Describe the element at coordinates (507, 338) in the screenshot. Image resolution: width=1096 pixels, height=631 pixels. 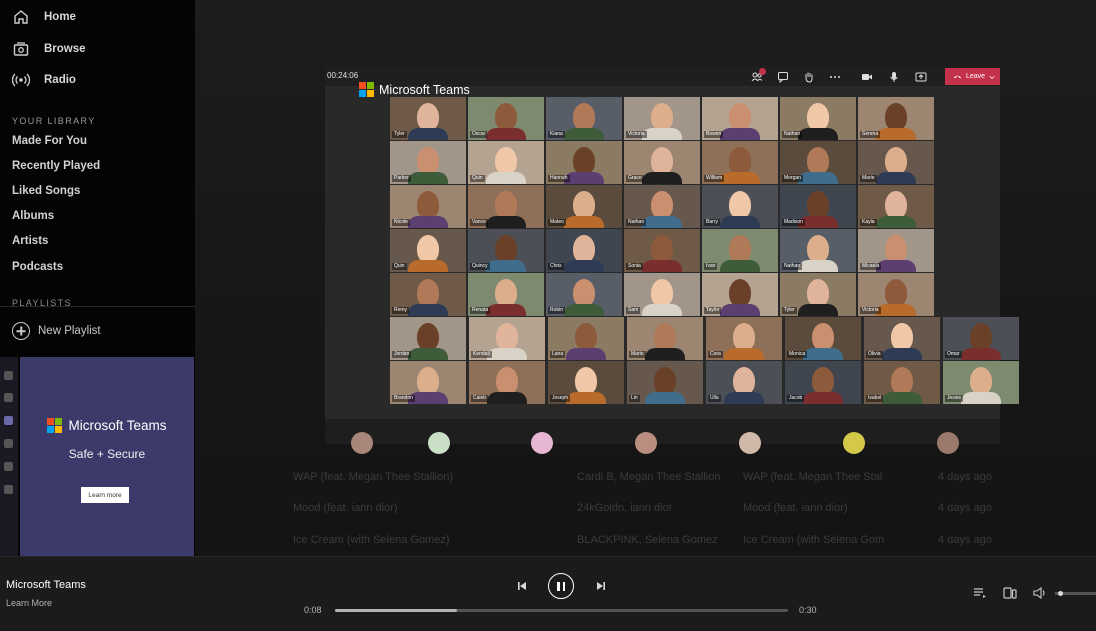
I see `participant-tile: Kendall` at that location.